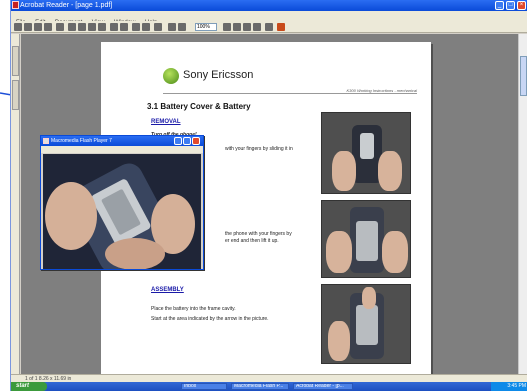 This screenshot has height=391, width=527. What do you see at coordinates (247, 27) in the screenshot?
I see `fit-width-icon` at bounding box center [247, 27].